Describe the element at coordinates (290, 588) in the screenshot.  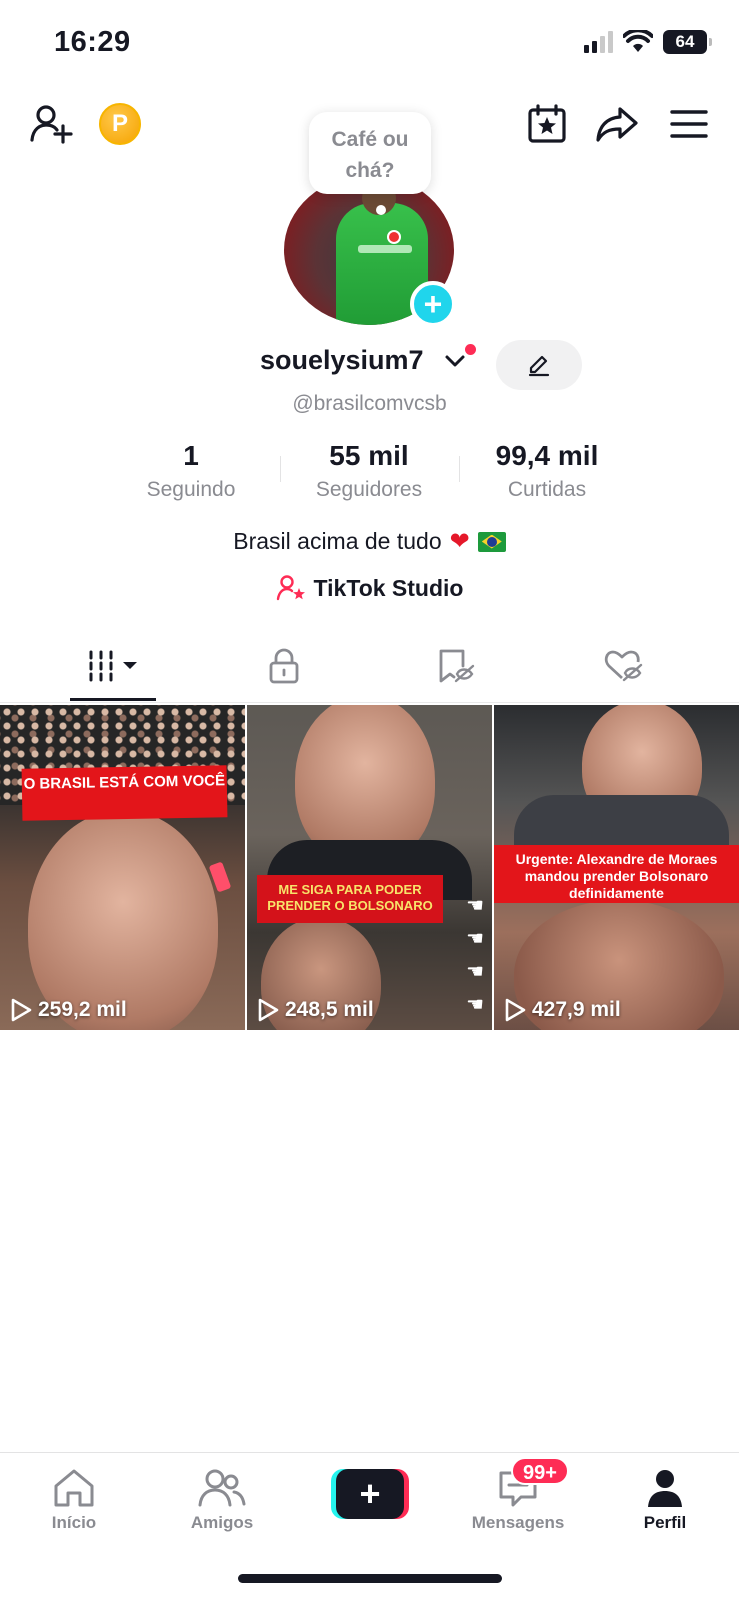
I see `creator-star-icon` at that location.